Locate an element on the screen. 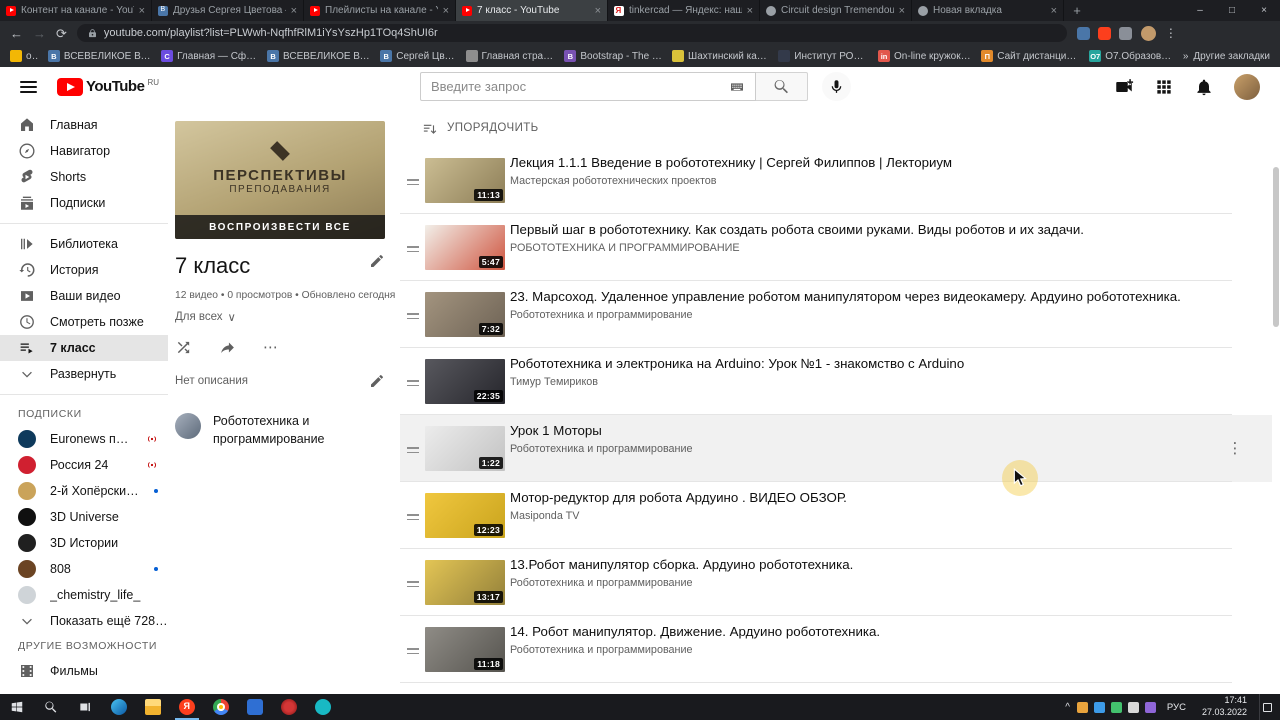 Image resolution: width=1280 pixels, height=720 pixels. notifications-bell-icon is located at coordinates (1204, 87).